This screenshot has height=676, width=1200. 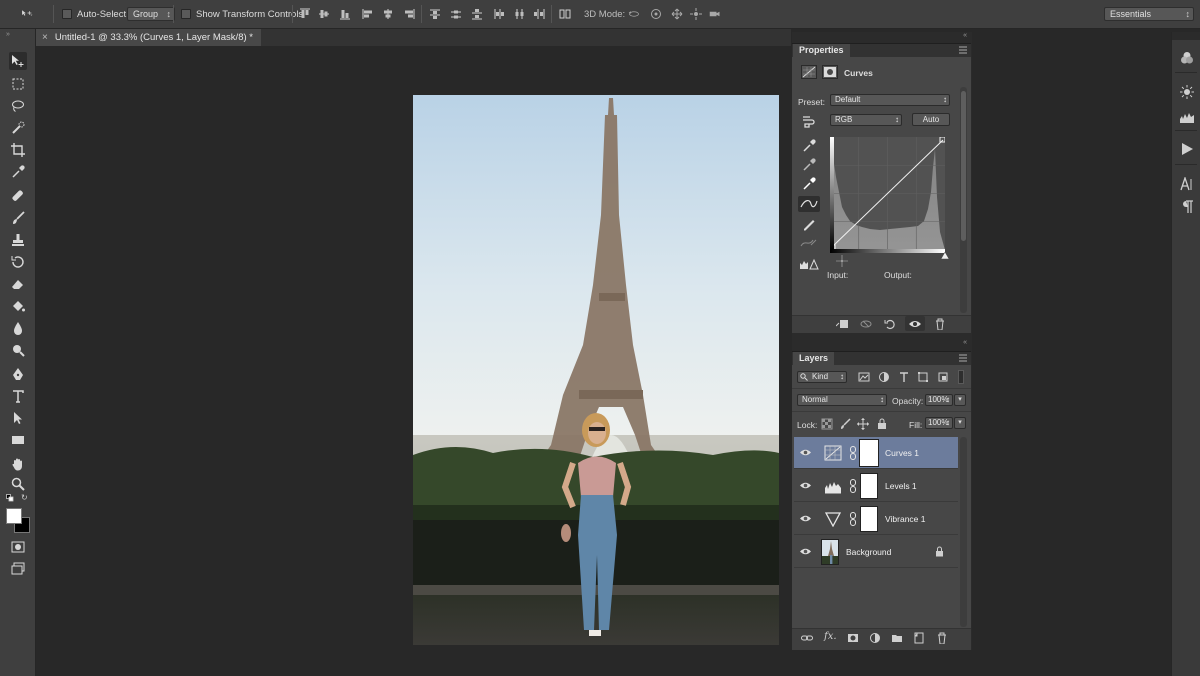 What do you see at coordinates (863, 424) in the screenshot?
I see `lock-position-icon` at bounding box center [863, 424].